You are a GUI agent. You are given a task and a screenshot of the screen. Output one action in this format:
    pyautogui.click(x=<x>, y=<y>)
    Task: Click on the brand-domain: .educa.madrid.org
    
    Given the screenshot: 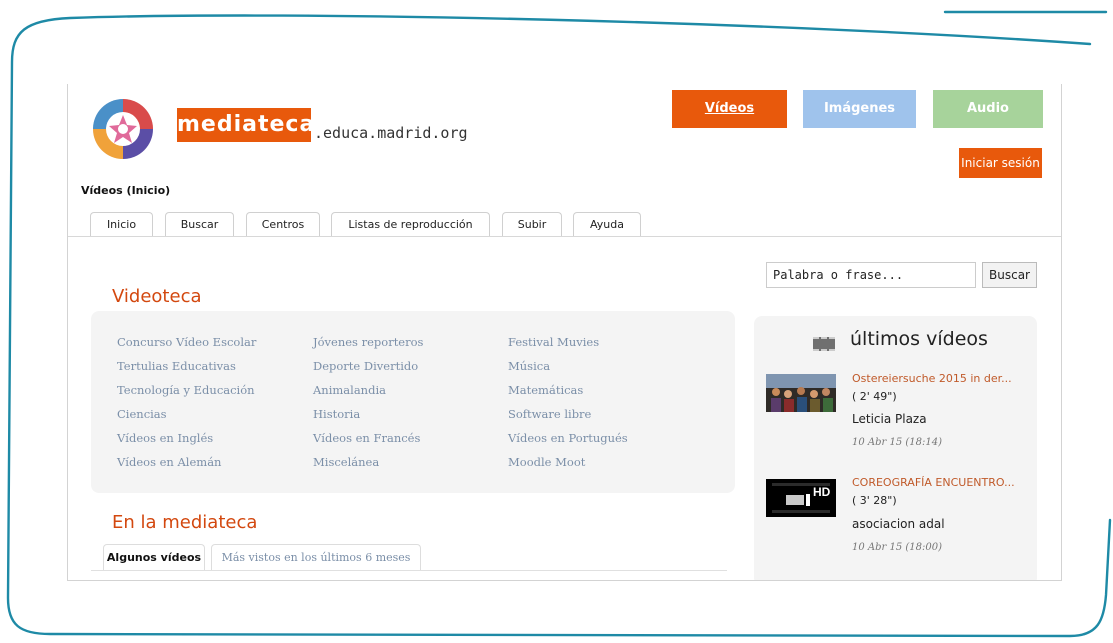 What is the action you would take?
    pyautogui.click(x=391, y=133)
    